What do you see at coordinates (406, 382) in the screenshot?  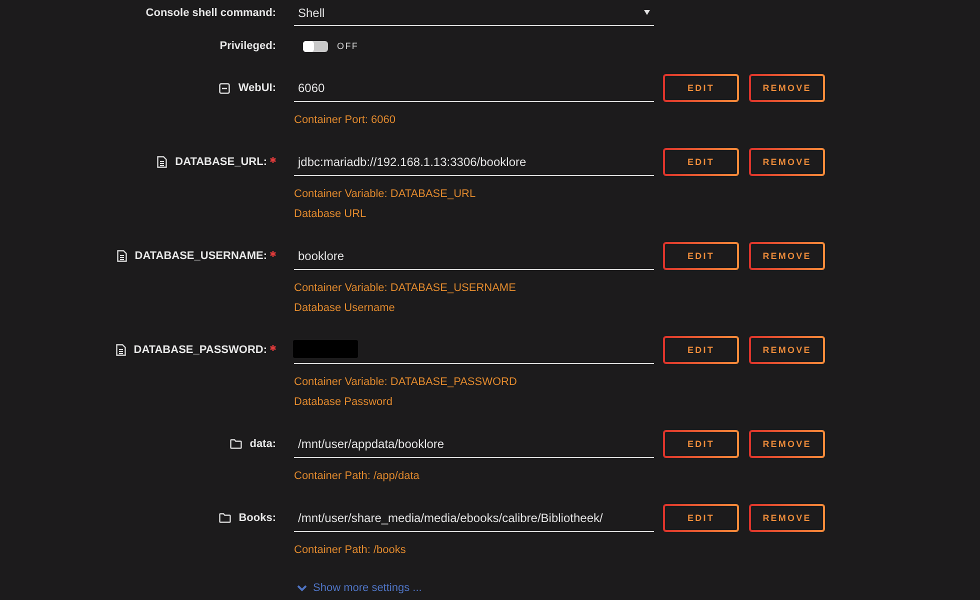 I see `help-text: Container Variable: DATABASE_PASSWORD` at bounding box center [406, 382].